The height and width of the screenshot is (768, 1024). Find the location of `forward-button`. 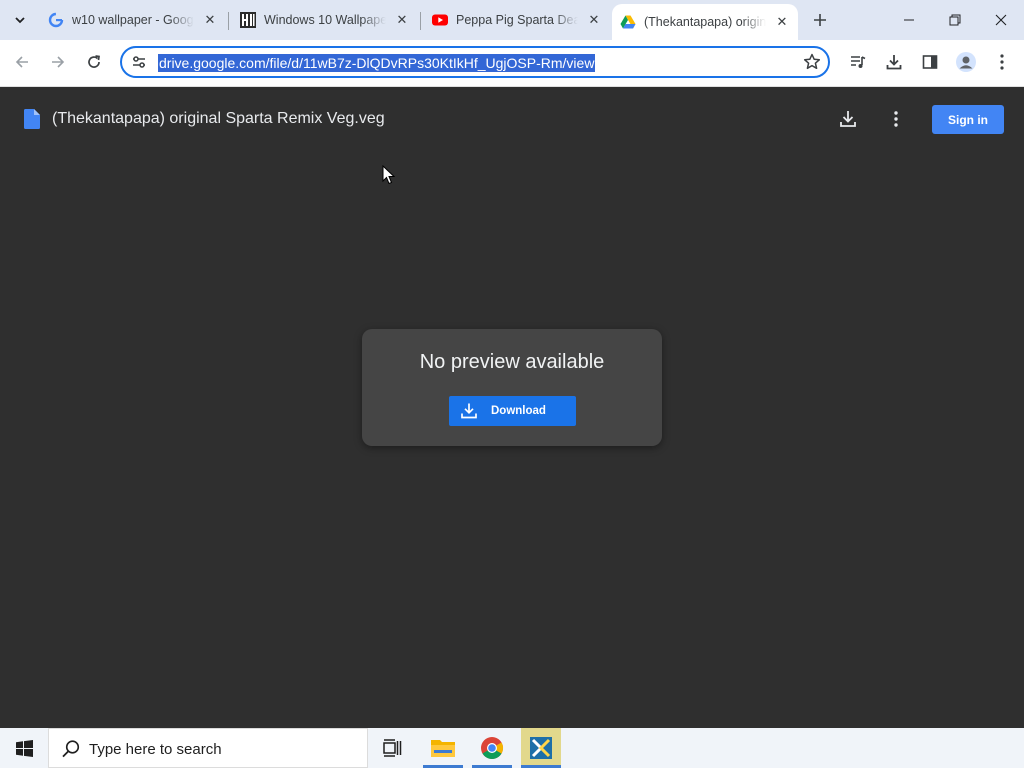

forward-button is located at coordinates (58, 62).